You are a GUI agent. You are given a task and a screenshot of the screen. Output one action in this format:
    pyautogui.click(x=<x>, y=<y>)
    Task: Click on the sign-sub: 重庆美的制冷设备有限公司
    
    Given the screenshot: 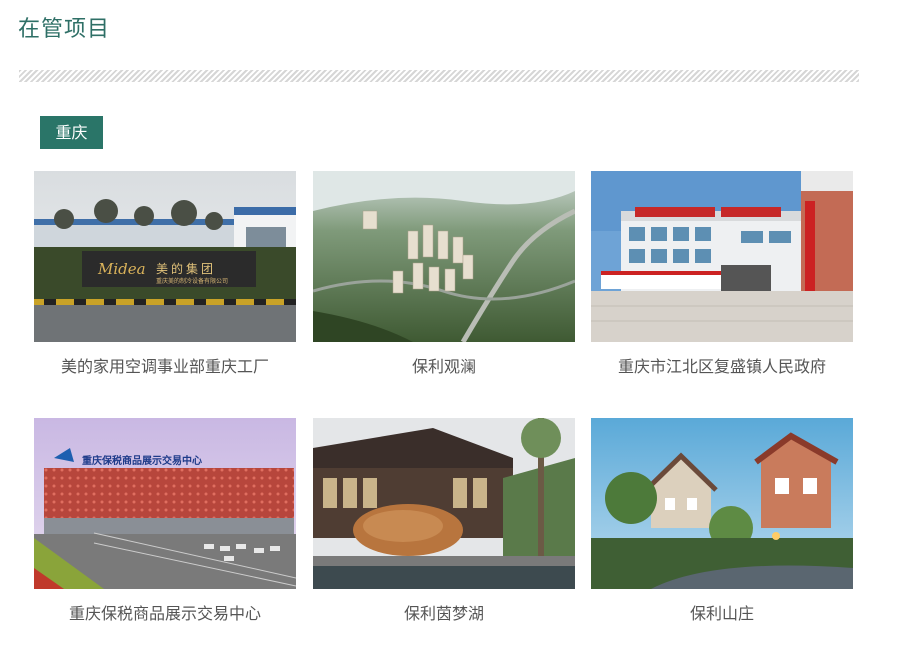 What is the action you would take?
    pyautogui.click(x=192, y=281)
    